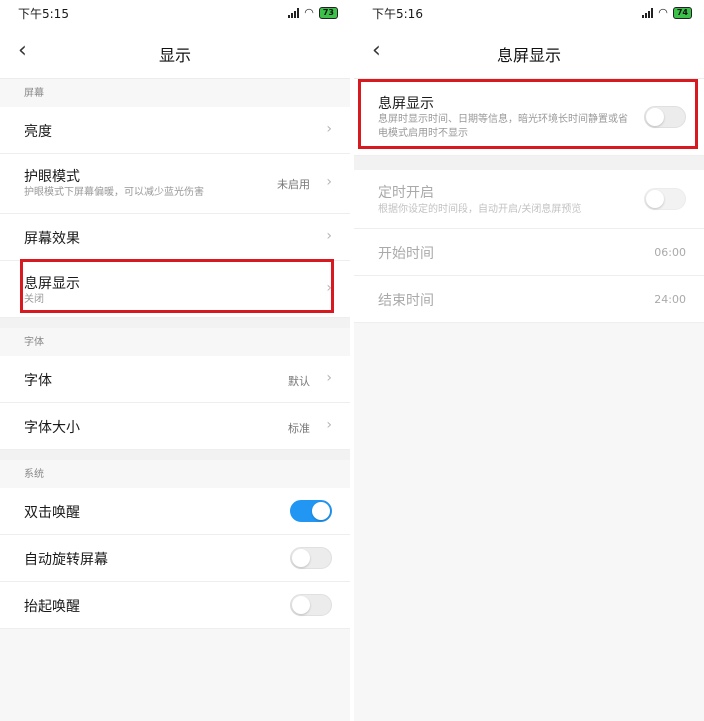  What do you see at coordinates (175, 379) in the screenshot?
I see `font-item: 字体 默认 ›` at bounding box center [175, 379].